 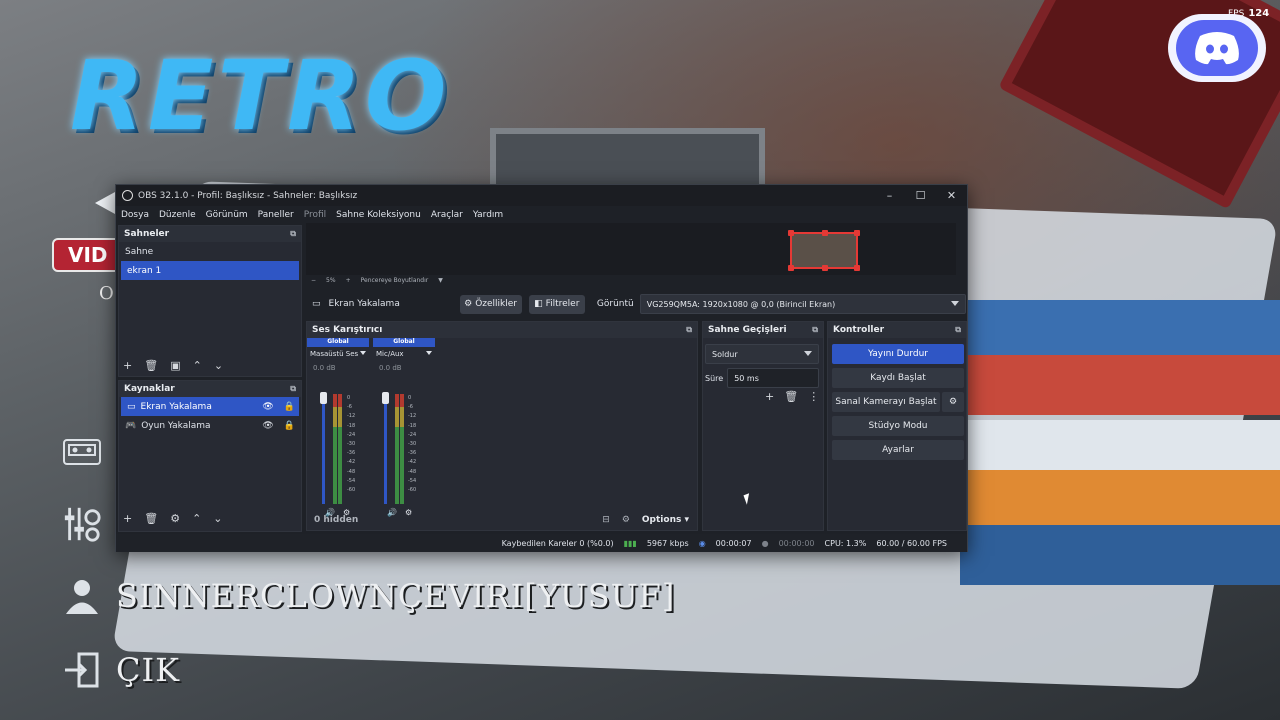 I want to click on fit-to-window: Pencereye Boyutlandır, so click(x=395, y=280).